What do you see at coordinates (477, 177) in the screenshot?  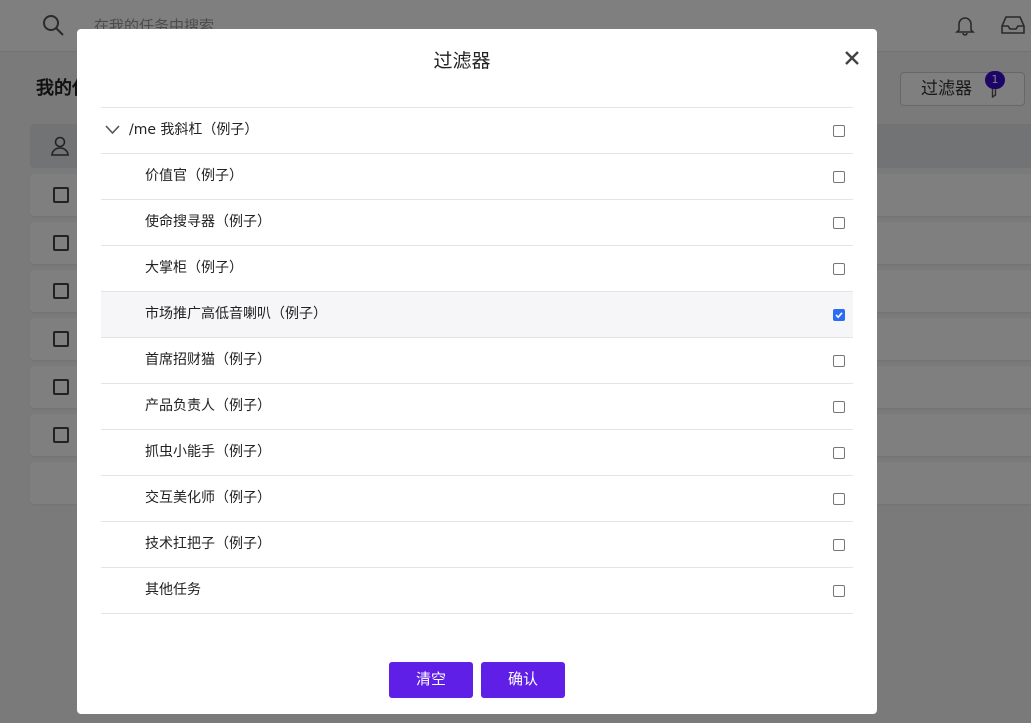 I see `filter-item: 价值官（例子）` at bounding box center [477, 177].